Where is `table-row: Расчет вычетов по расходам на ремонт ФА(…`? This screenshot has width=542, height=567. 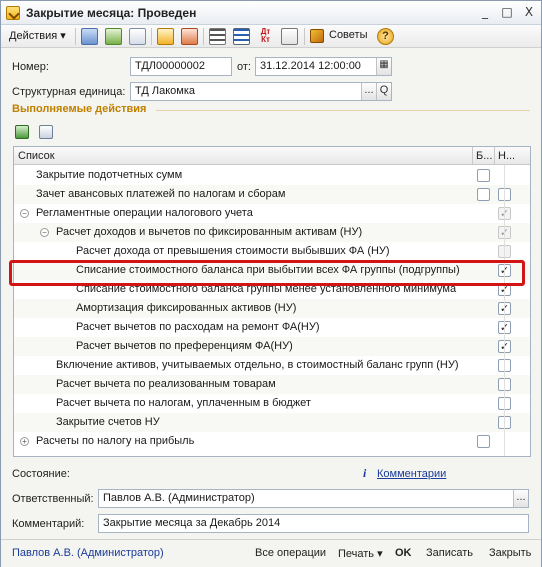
table-row: Расчет вычетов по расходам на ремонт ФА(… is located at coordinates (272, 327).